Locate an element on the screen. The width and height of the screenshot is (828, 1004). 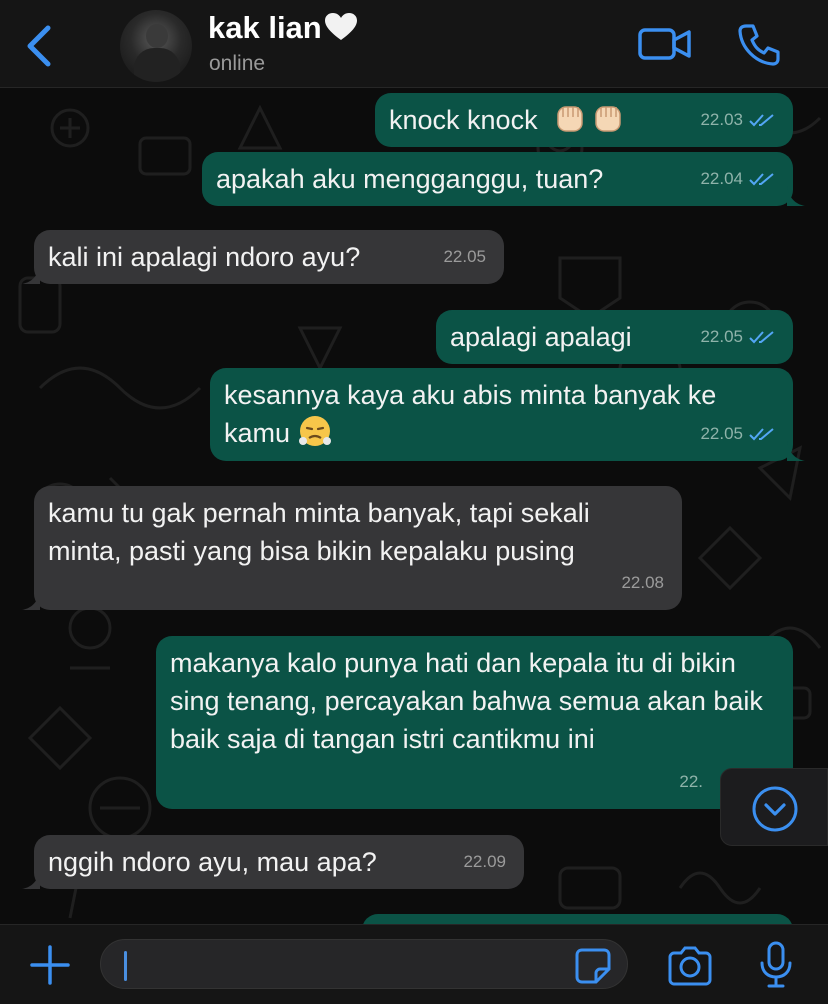
message-text: apalagi apalagi is located at coordinates (541, 337).